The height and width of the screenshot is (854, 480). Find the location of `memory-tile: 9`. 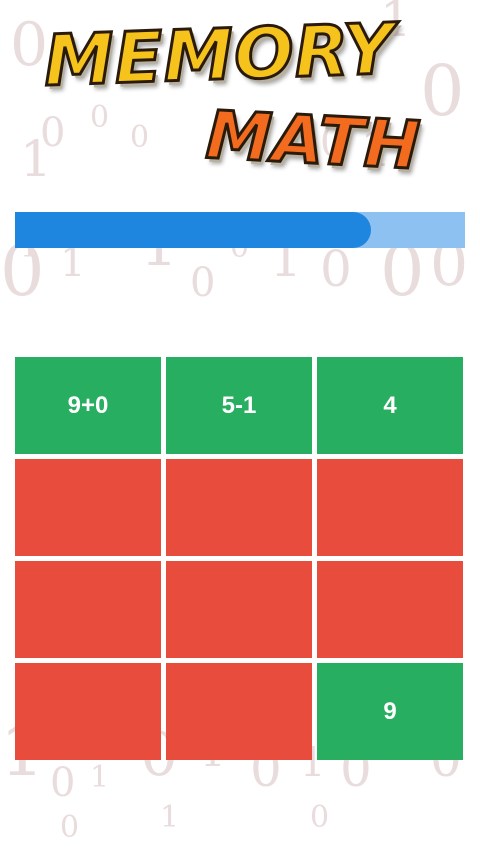

memory-tile: 9 is located at coordinates (390, 711).